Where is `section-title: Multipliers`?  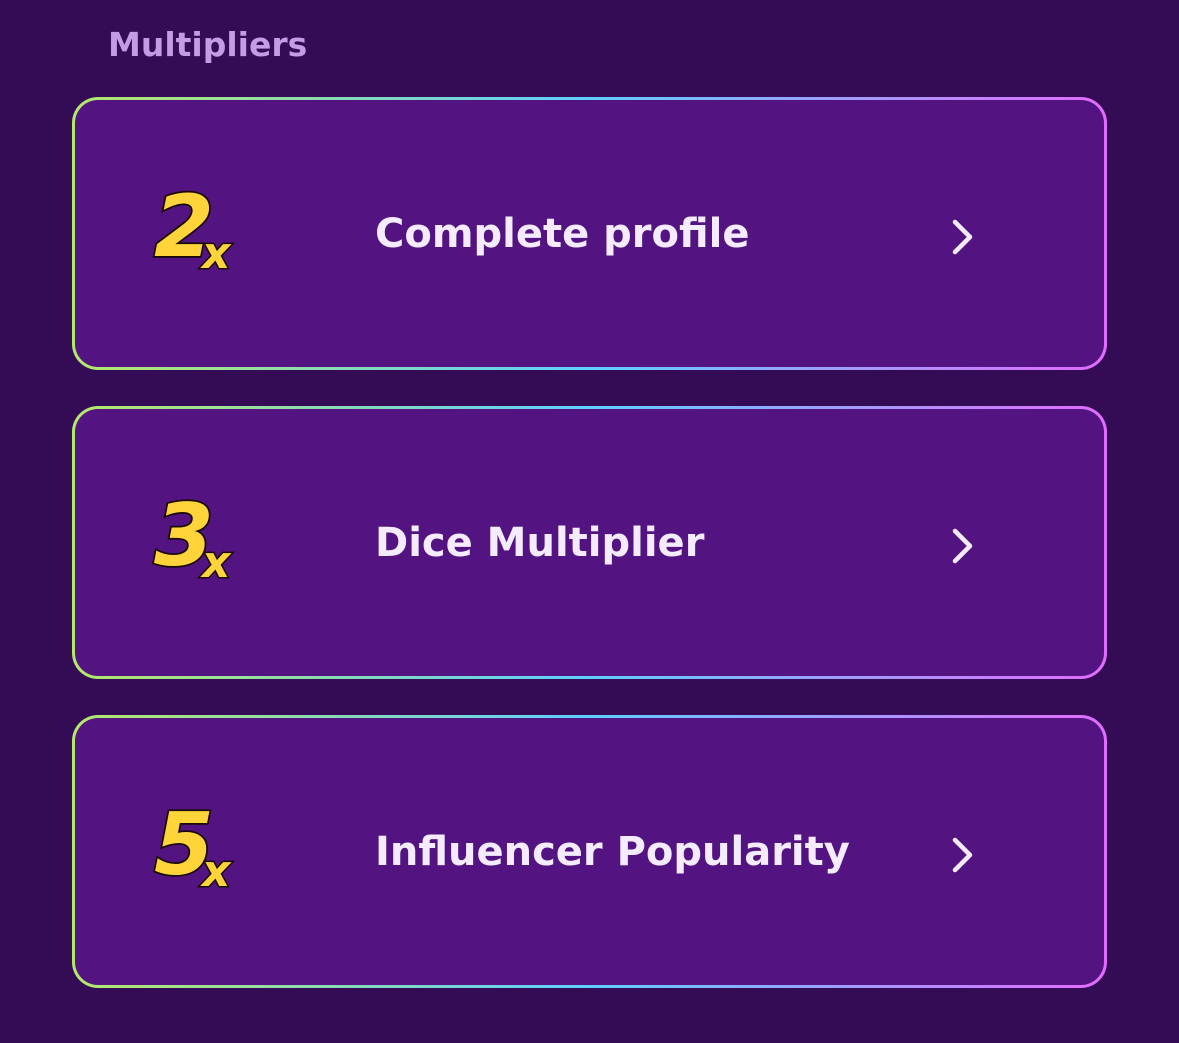
section-title: Multipliers is located at coordinates (208, 44).